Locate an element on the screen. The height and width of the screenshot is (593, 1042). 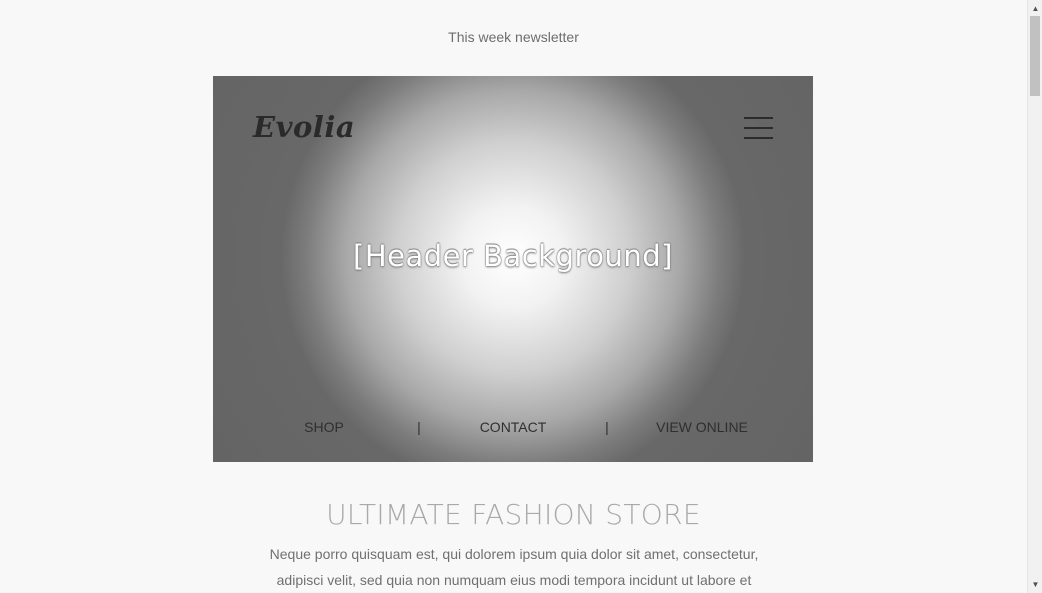
nav-link-shop: SHOP is located at coordinates (324, 427).